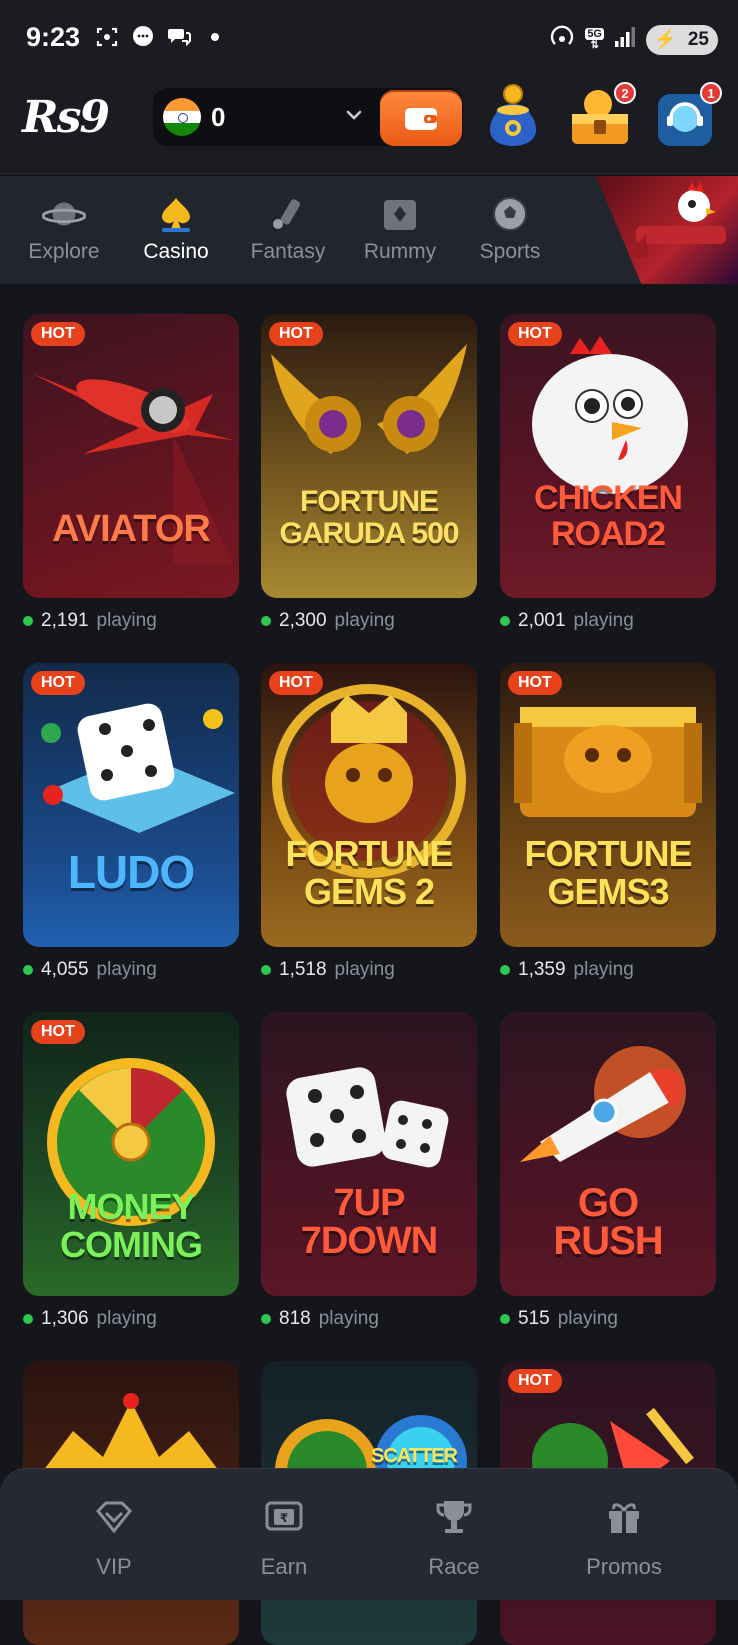 The height and width of the screenshot is (1645, 738). Describe the element at coordinates (608, 872) in the screenshot. I see `game-title: FORTUNE GEMS3` at that location.